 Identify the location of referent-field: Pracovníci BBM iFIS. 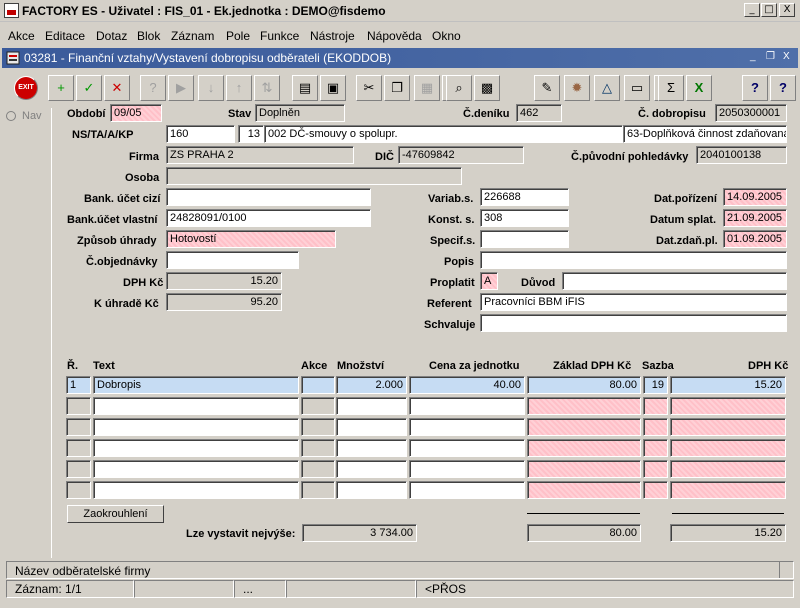
(633, 302).